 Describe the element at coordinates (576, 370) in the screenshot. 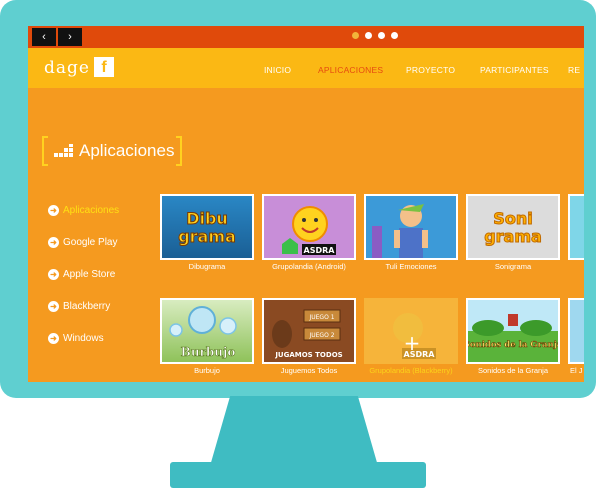

I see `app-caption: El J` at that location.